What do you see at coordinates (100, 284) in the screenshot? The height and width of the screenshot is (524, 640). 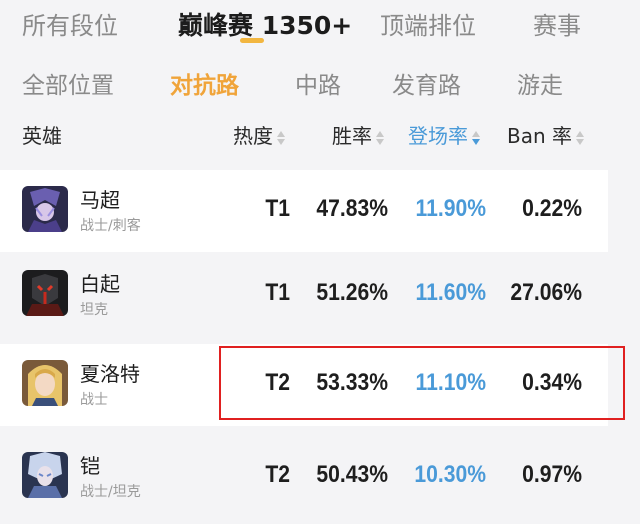 I see `hero-name: 白起` at bounding box center [100, 284].